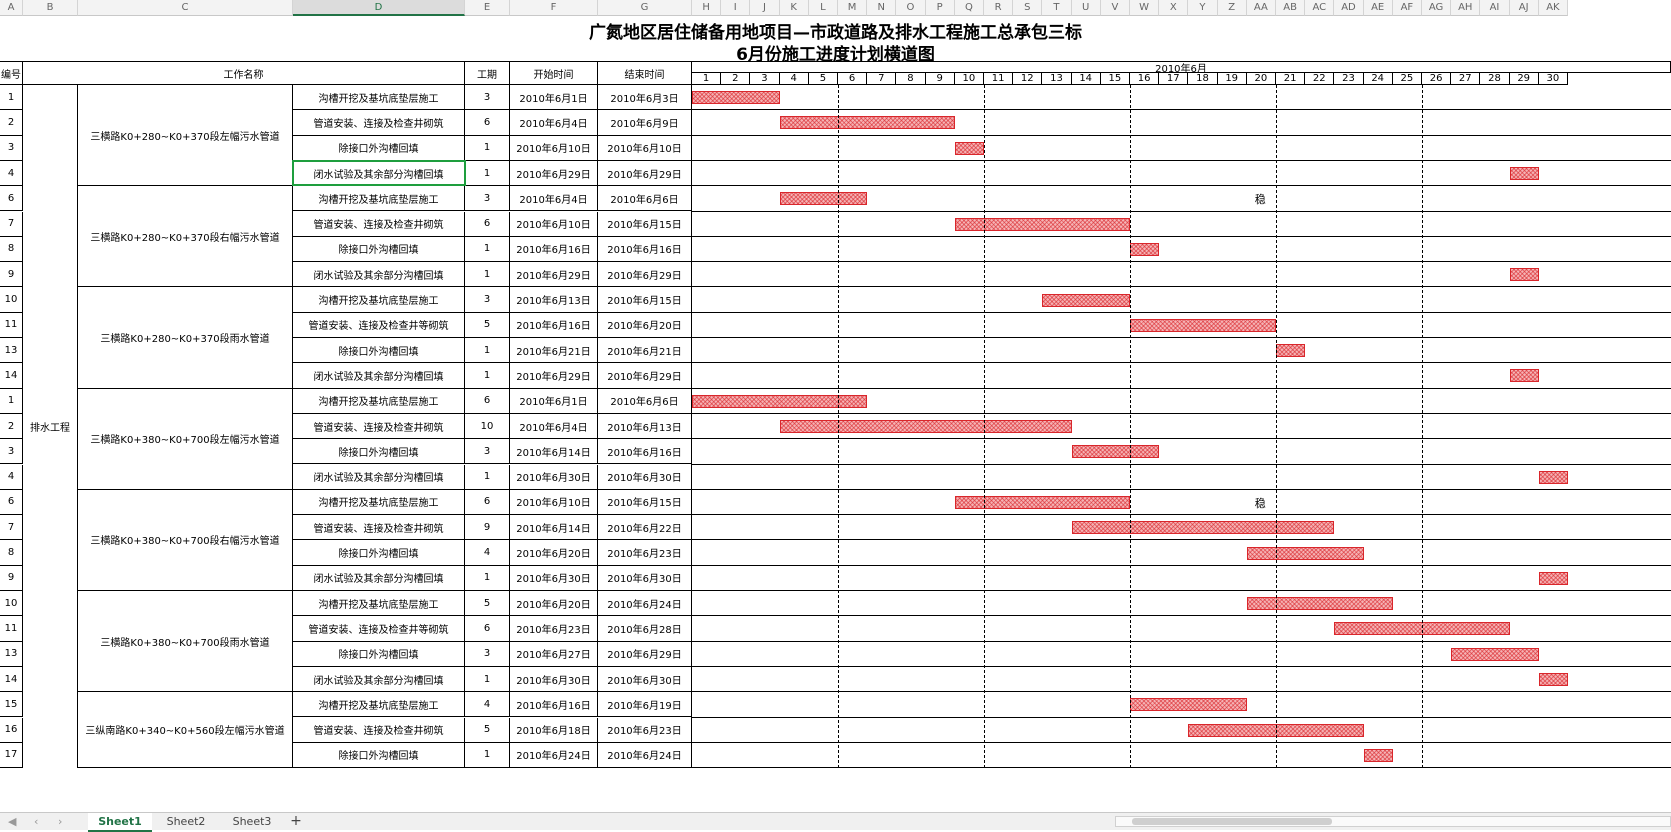 The height and width of the screenshot is (832, 1671). What do you see at coordinates (11, 452) in the screenshot?
I see `task-num-cell: 3` at bounding box center [11, 452].